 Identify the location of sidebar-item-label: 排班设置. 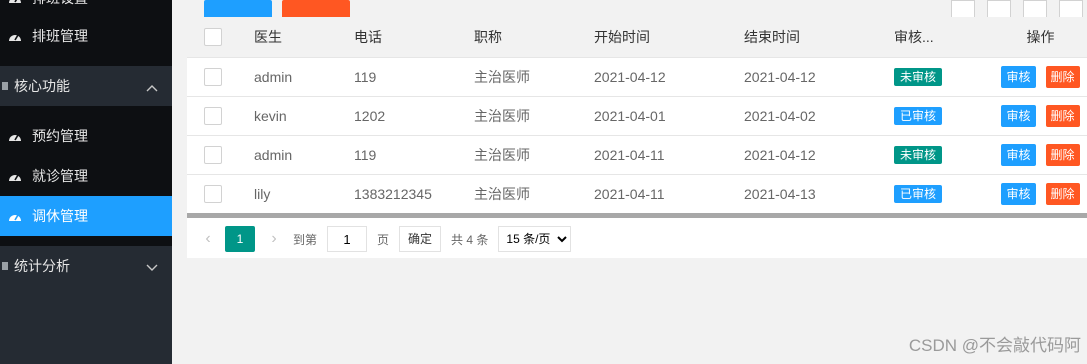
(60, 4).